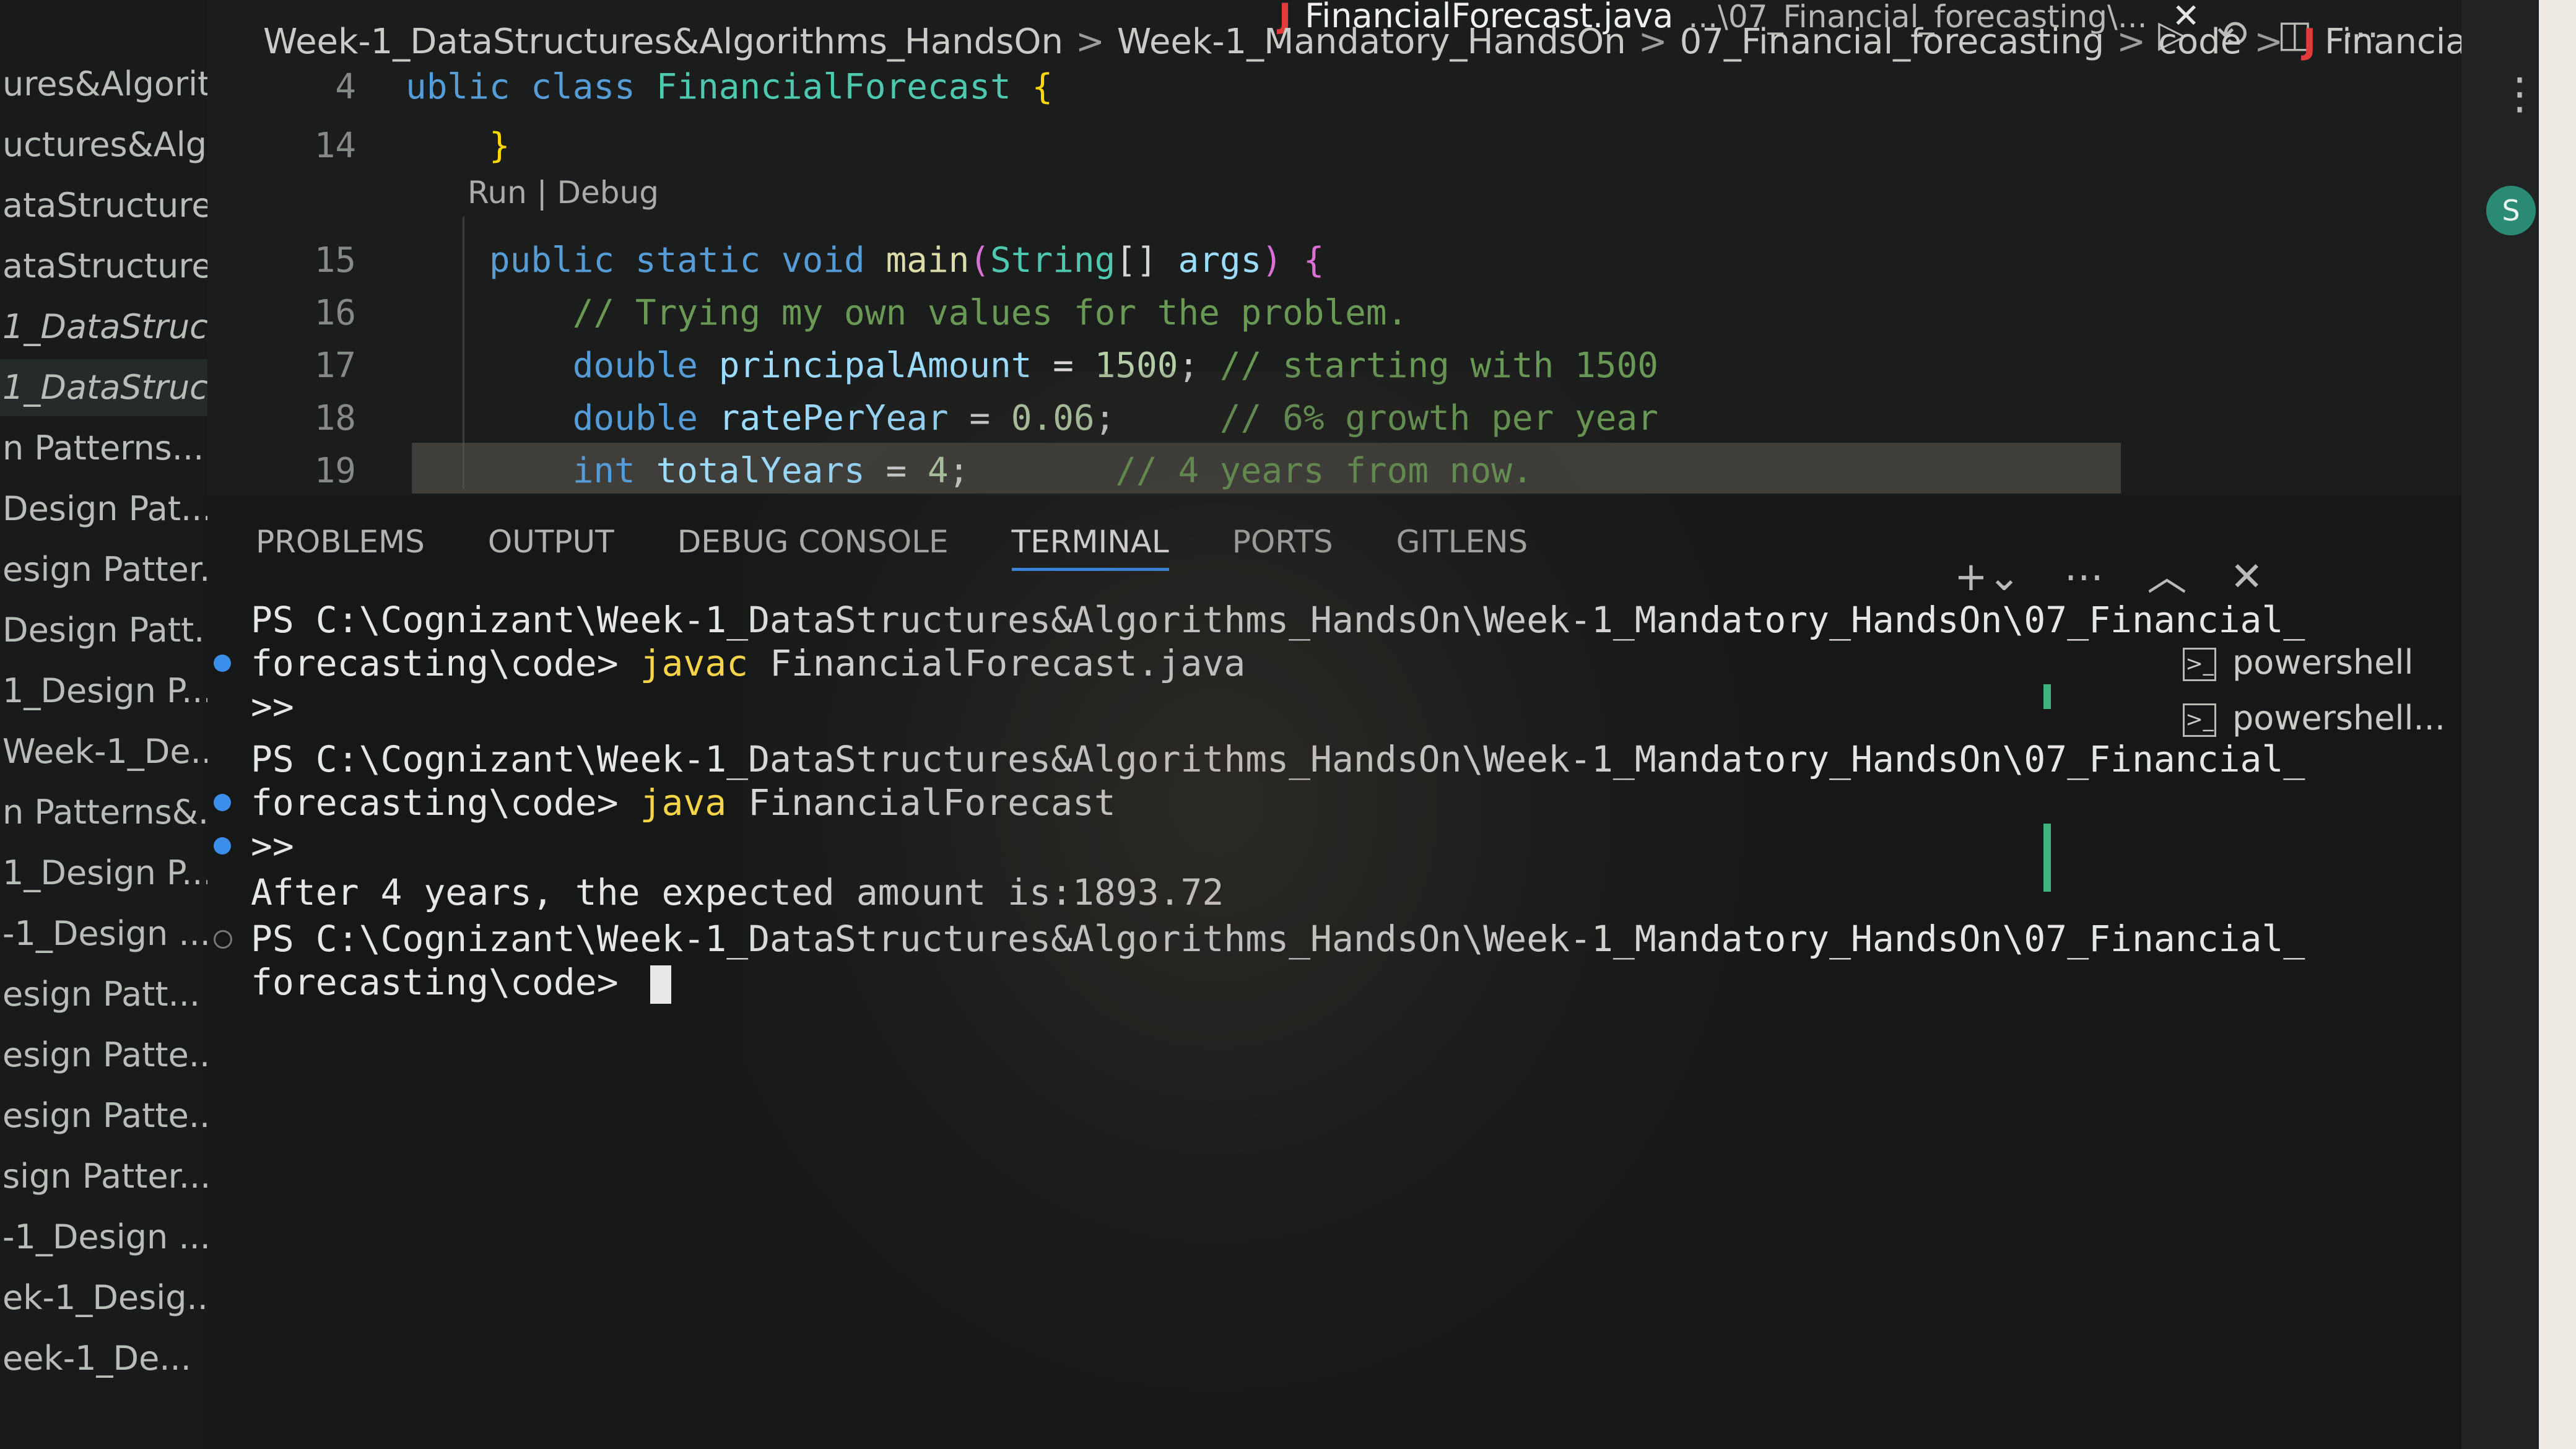  Describe the element at coordinates (1462, 542) in the screenshot. I see `tab-gitlens: GITLENS` at that location.